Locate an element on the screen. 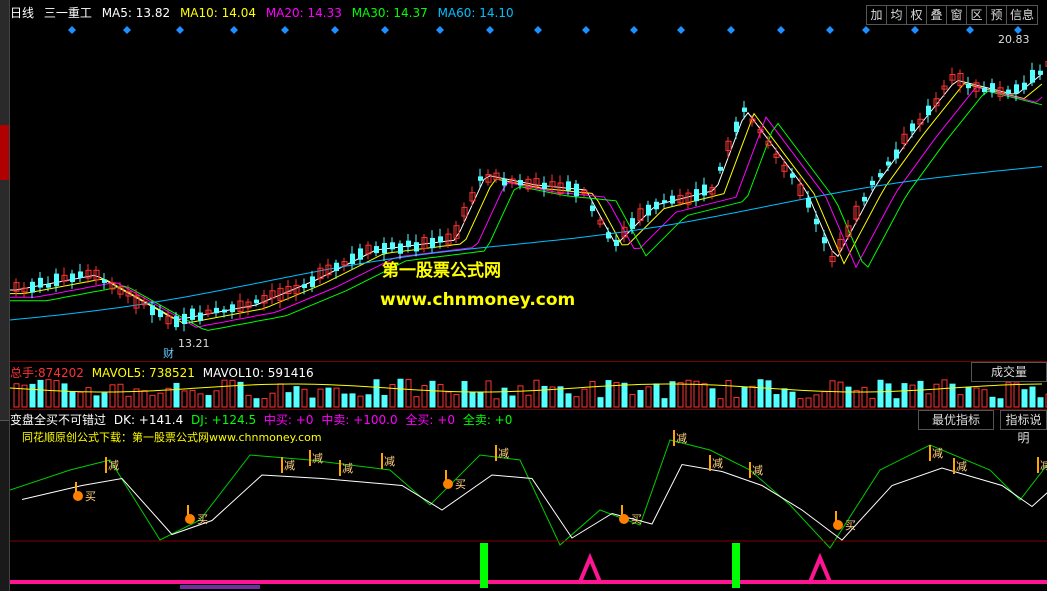  left-sidebar is located at coordinates (5, 295).